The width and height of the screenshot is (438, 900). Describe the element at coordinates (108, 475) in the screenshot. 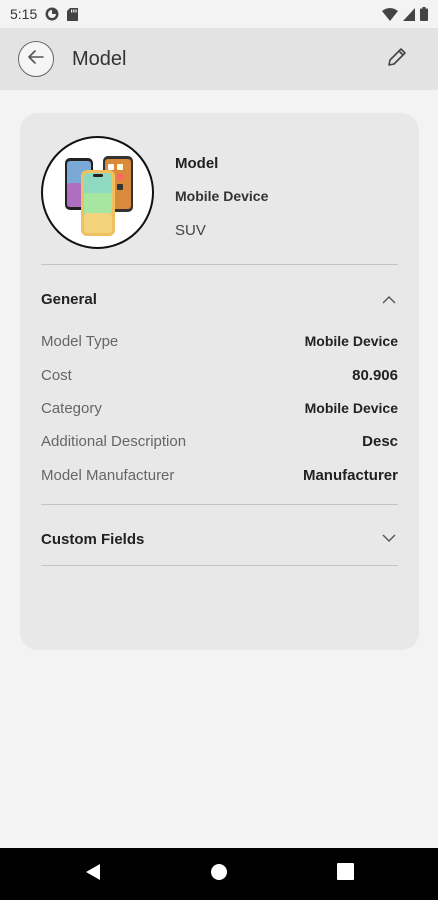

I see `row-label: Model Manufacturer` at that location.